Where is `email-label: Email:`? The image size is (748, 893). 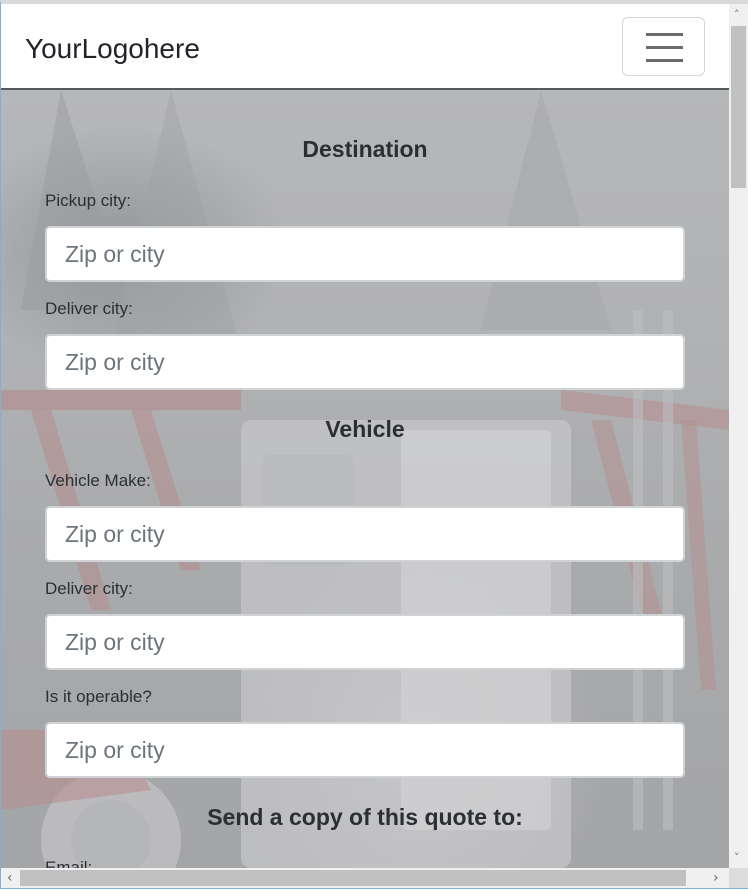 email-label: Email: is located at coordinates (69, 863).